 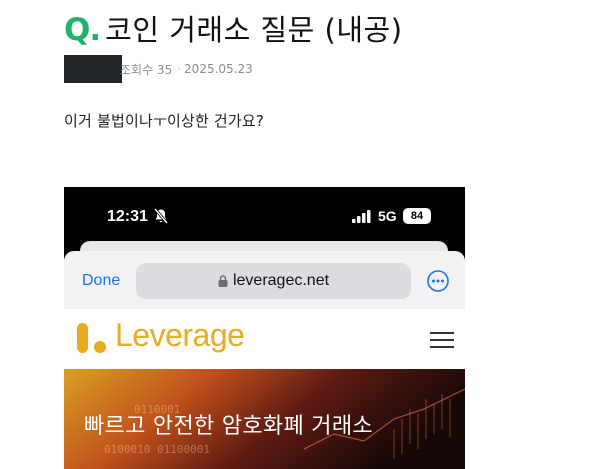 I want to click on author-redacted, so click(x=93, y=69).